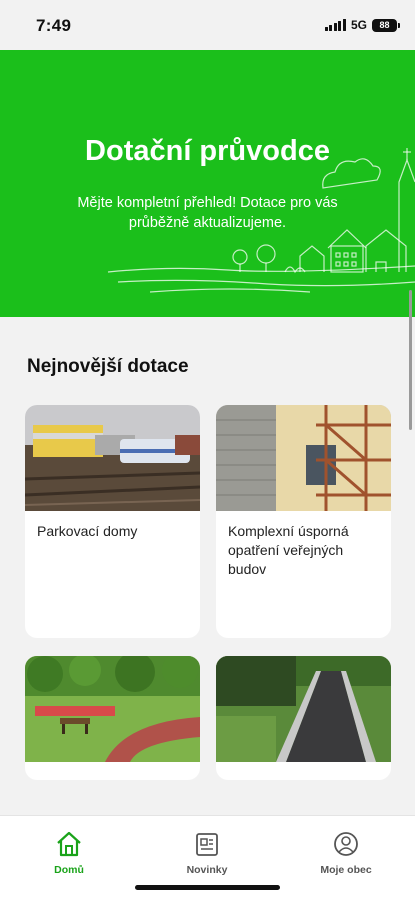  Describe the element at coordinates (108, 366) in the screenshot. I see `section-title: Nejnovější dotace` at that location.